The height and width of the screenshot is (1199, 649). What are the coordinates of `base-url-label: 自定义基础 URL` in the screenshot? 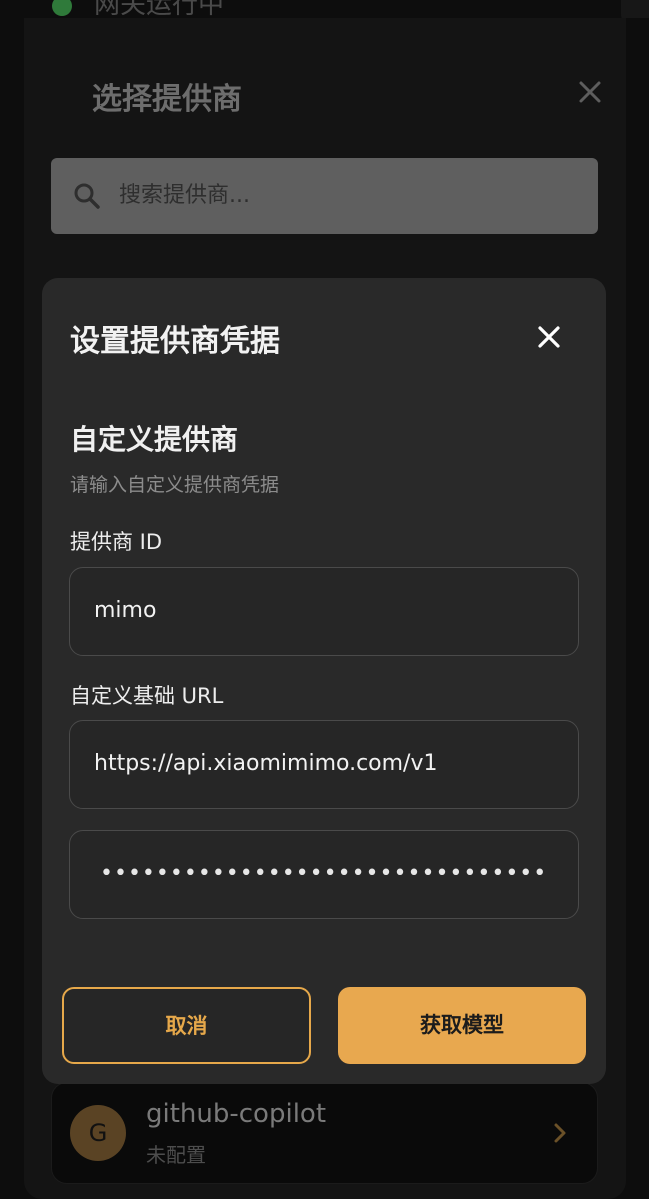 It's located at (147, 696).